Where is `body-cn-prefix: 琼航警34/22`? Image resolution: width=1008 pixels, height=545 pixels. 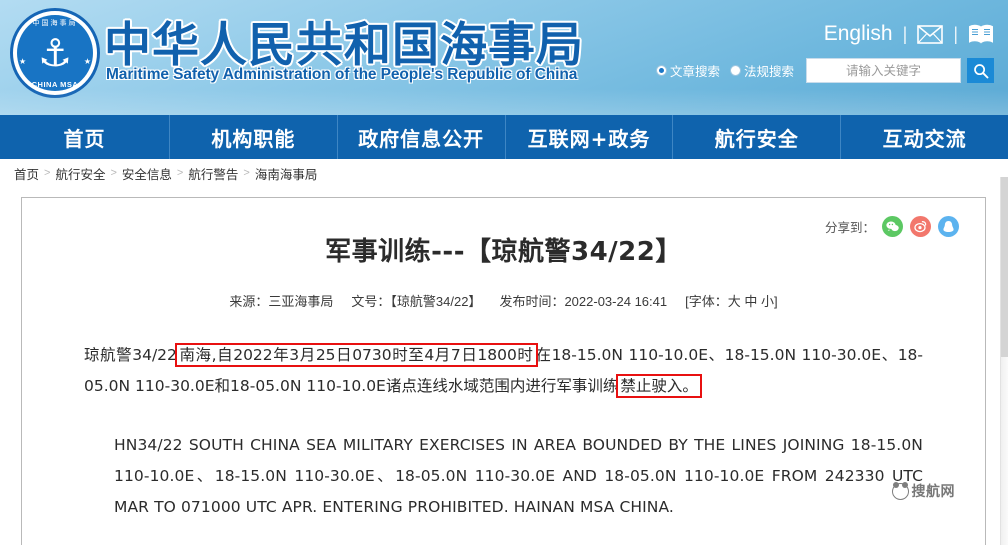 body-cn-prefix: 琼航警34/22 is located at coordinates (130, 355).